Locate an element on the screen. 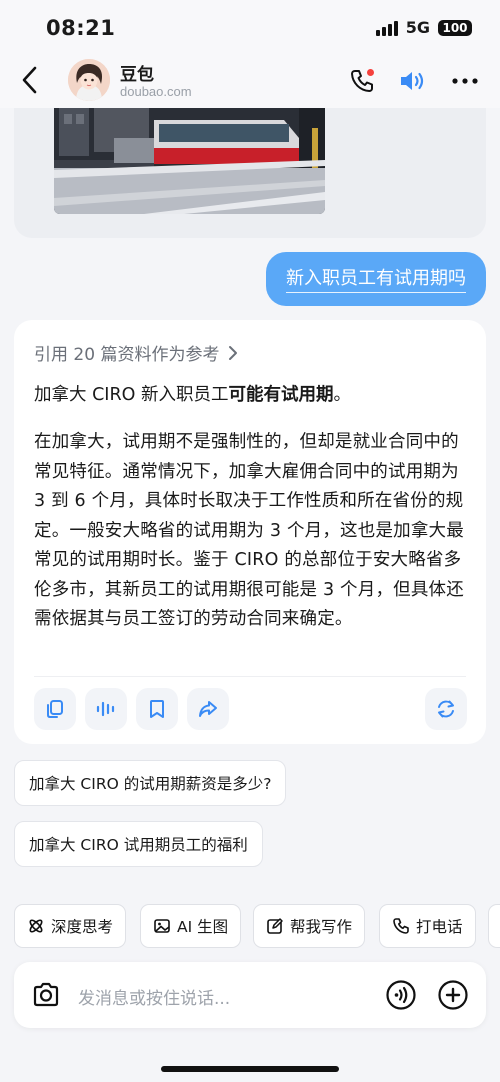 The image size is (500, 1082). tool-label: AI 生图 is located at coordinates (203, 927).